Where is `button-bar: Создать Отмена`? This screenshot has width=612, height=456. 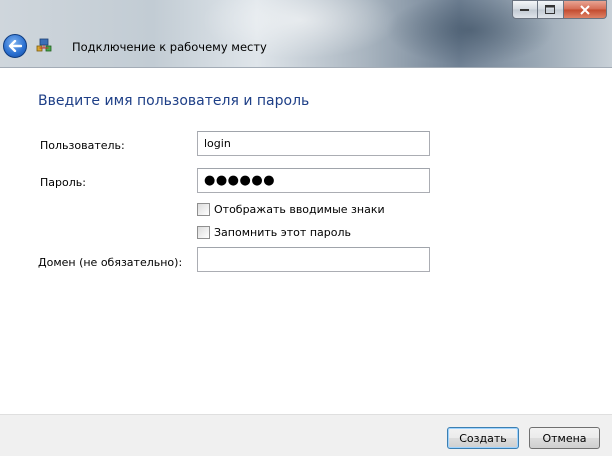 button-bar: Создать Отмена is located at coordinates (306, 435).